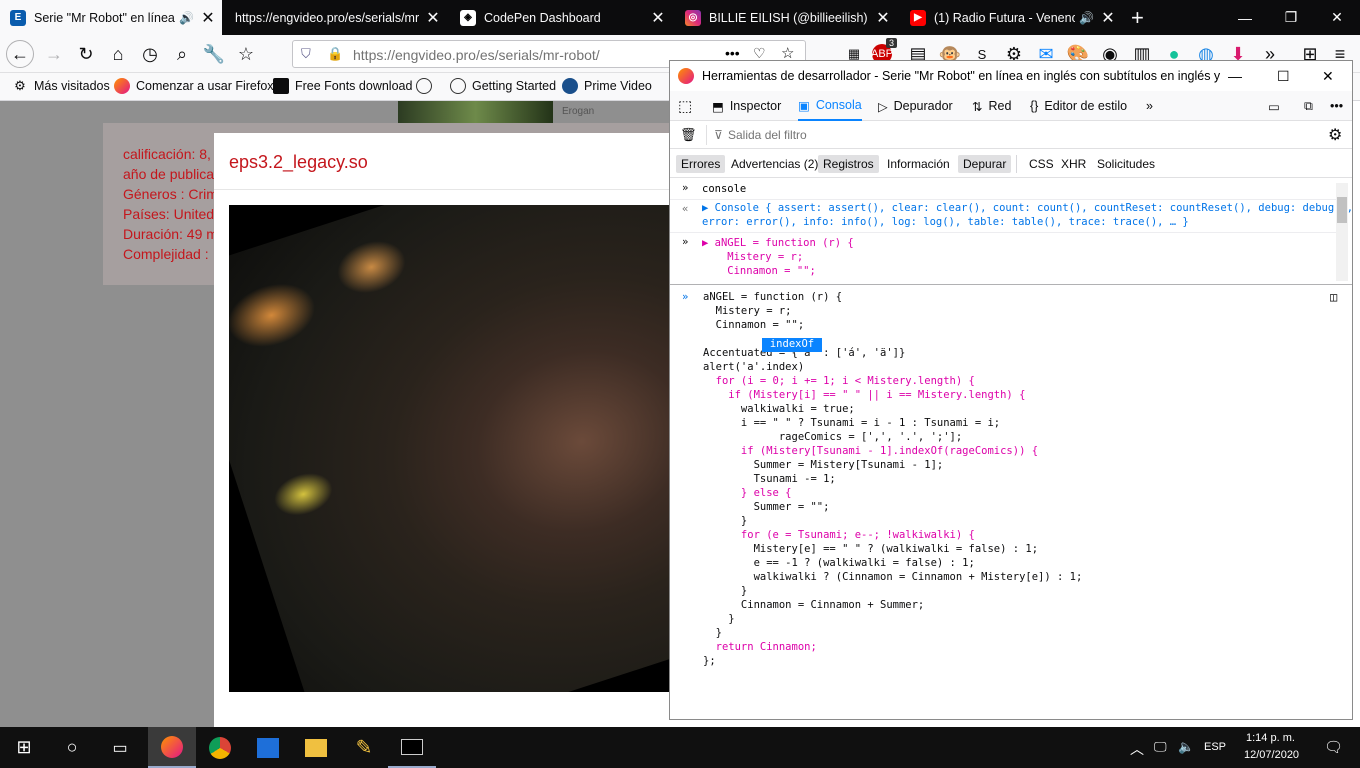  I want to click on tab-style-editor: {} Editor de estilo, so click(1078, 106).